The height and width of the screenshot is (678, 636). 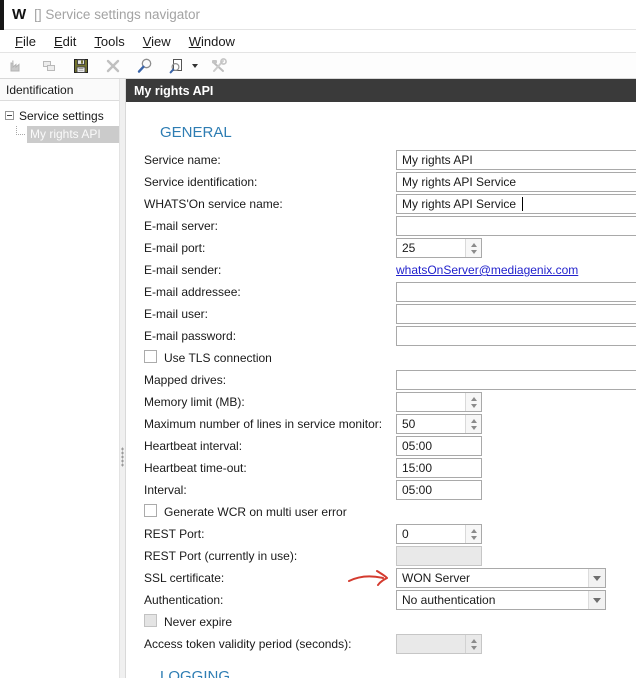 What do you see at coordinates (516, 204) in the screenshot?
I see `whatson-service-name-input: My rights API Service` at bounding box center [516, 204].